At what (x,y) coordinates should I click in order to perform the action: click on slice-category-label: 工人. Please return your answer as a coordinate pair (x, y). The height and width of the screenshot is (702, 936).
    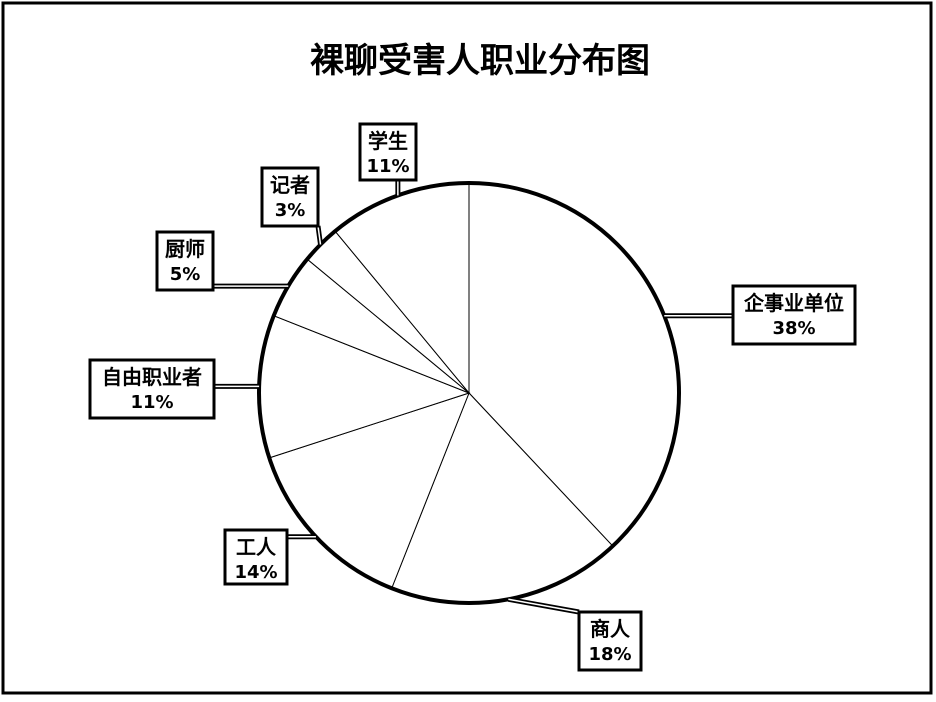
    Looking at the image, I should click on (256, 547).